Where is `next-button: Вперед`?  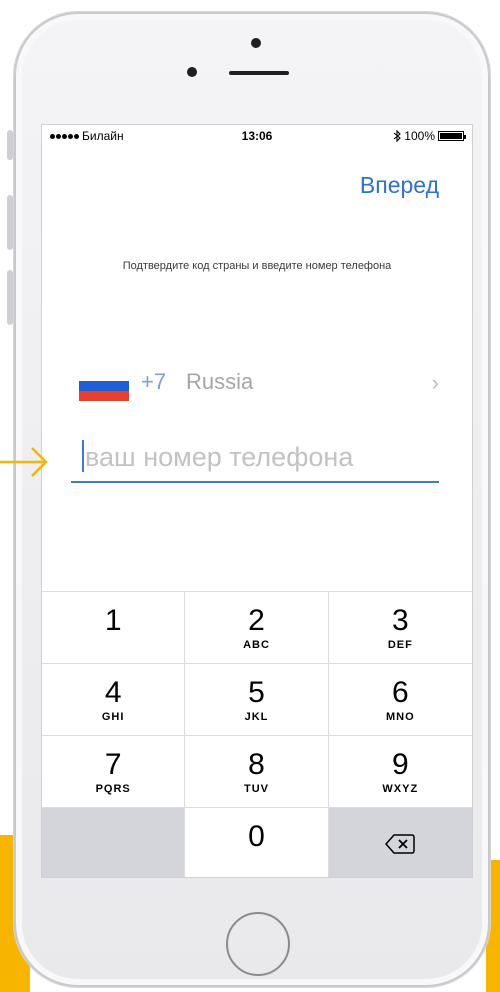 next-button: Вперед is located at coordinates (399, 185).